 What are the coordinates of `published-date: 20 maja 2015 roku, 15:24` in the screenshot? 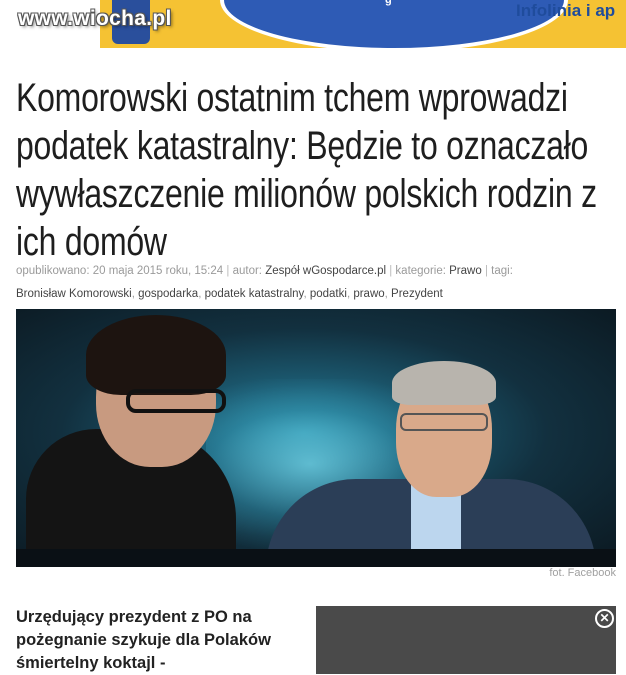 It's located at (158, 271).